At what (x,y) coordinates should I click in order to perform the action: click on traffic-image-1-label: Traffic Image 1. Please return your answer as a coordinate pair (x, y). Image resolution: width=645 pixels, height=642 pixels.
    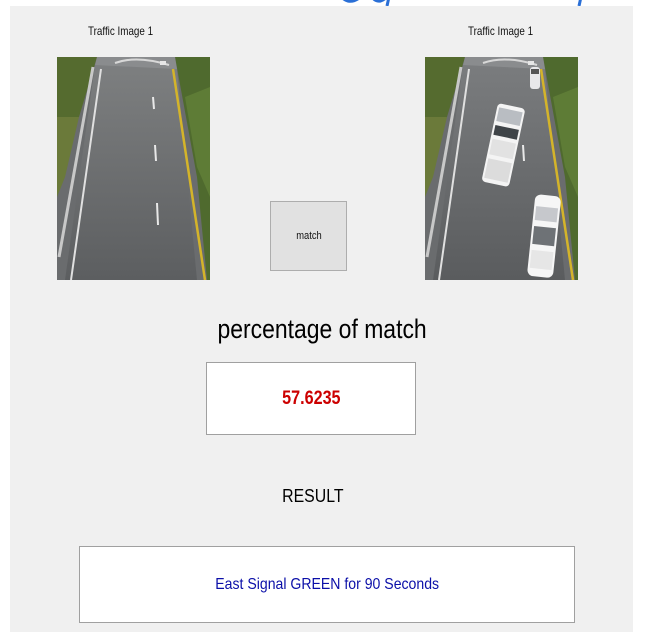
    Looking at the image, I should click on (121, 31).